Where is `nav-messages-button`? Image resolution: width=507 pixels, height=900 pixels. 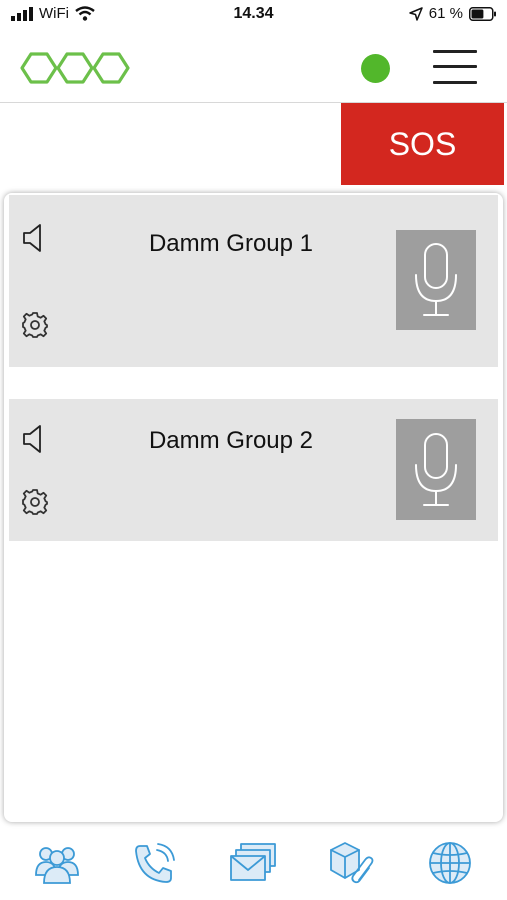
nav-messages-button is located at coordinates (253, 863).